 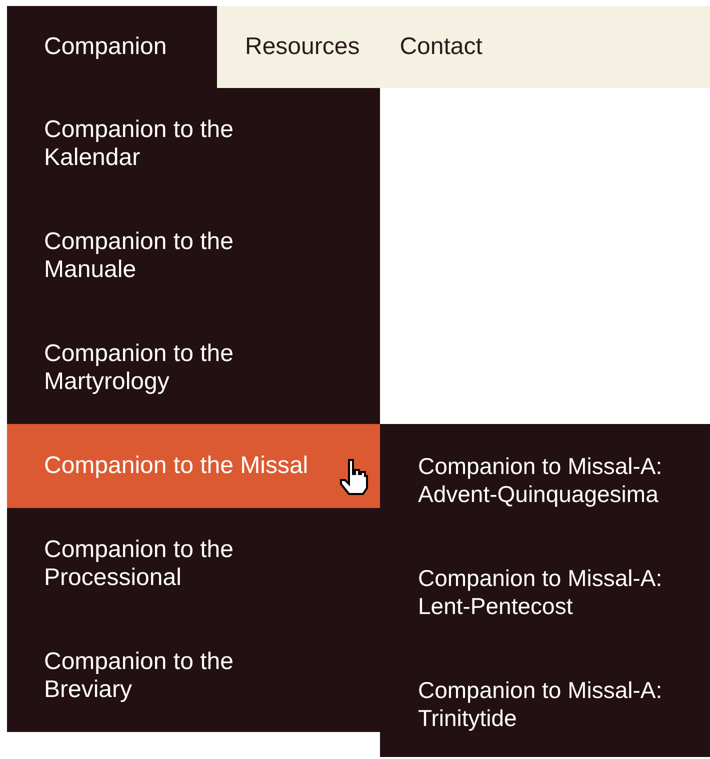 I want to click on menu-item: Companion to the Martyrology, so click(x=193, y=368).